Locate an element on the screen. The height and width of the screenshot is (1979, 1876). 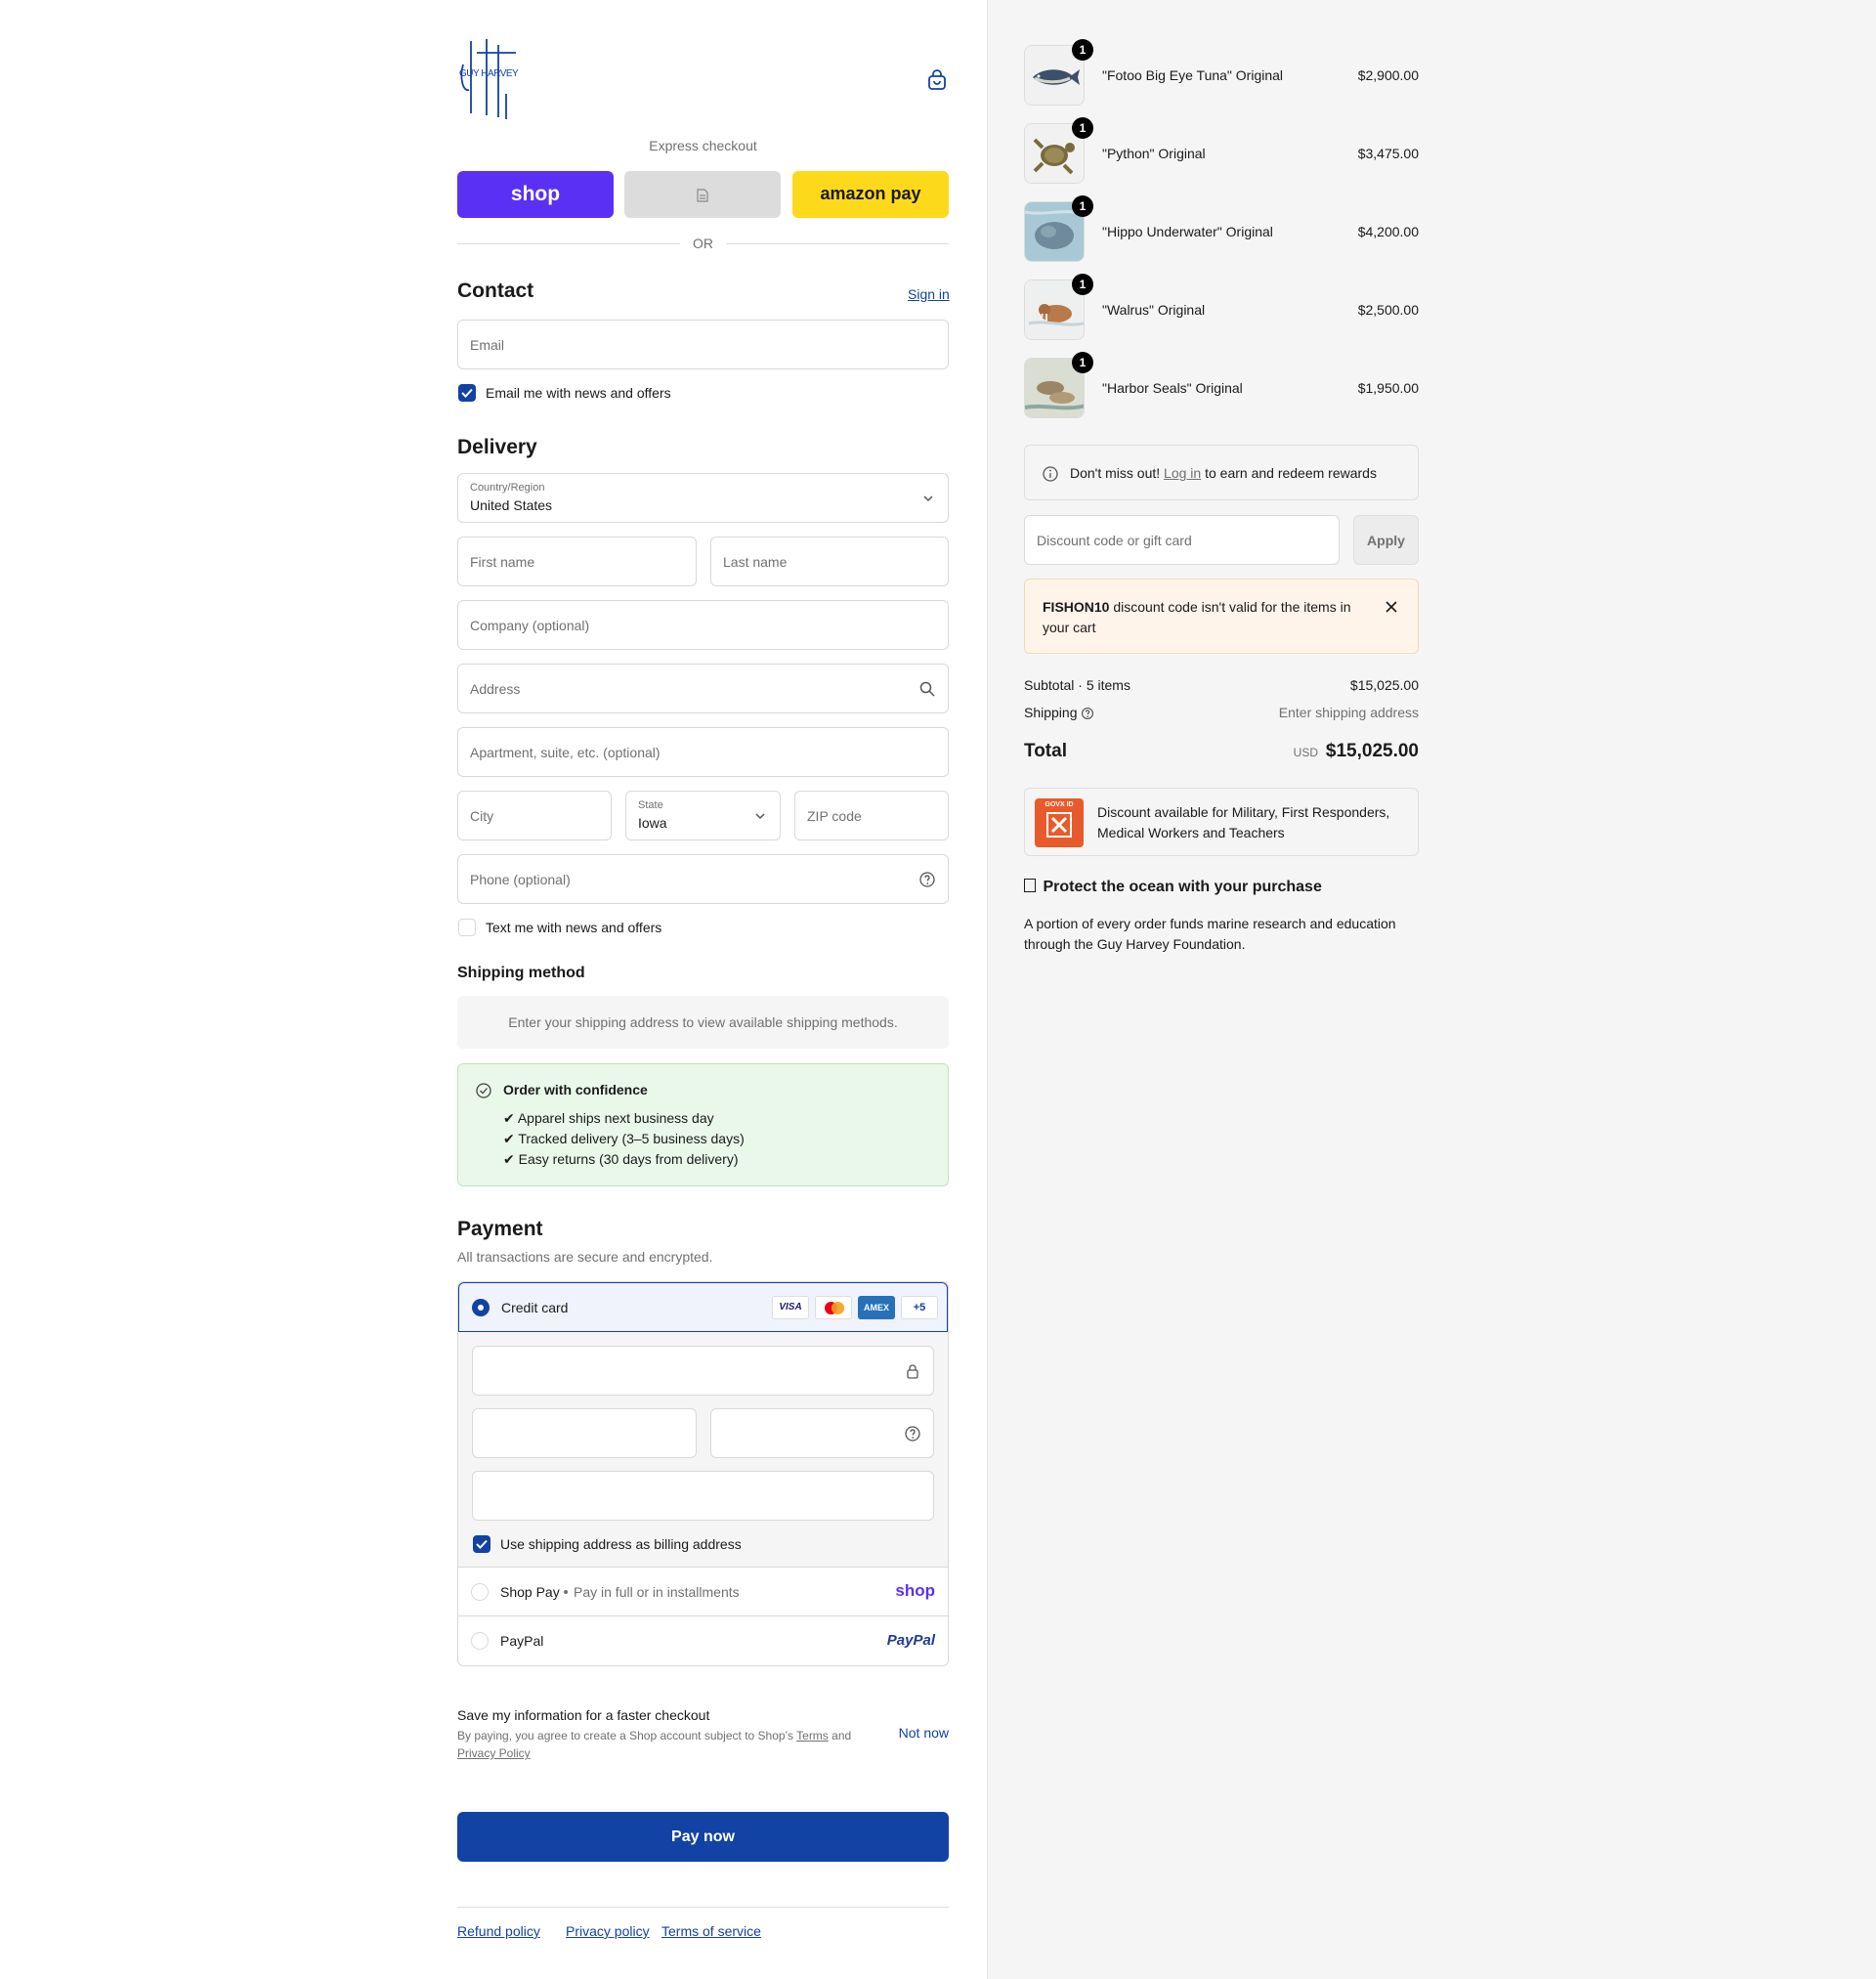
subtotal-label: Subtotal · 5 items is located at coordinates (1077, 685).